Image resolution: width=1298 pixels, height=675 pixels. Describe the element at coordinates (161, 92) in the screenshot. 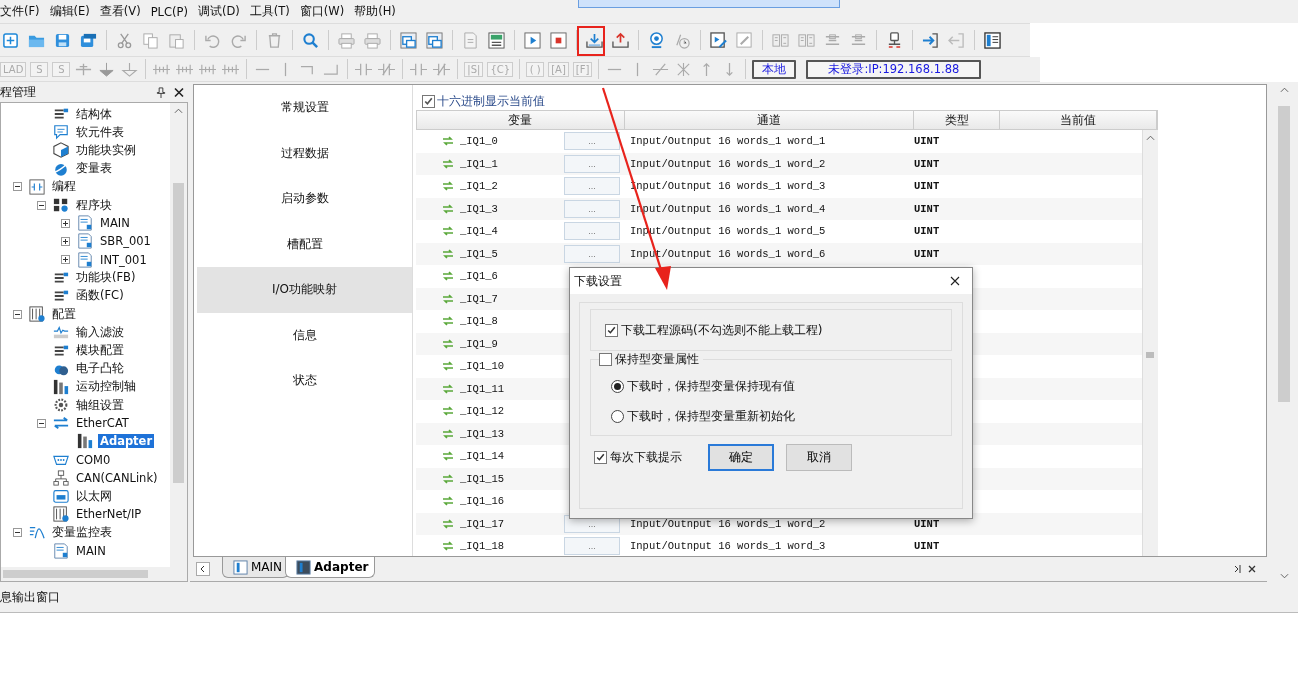

I see `pin-icon` at that location.